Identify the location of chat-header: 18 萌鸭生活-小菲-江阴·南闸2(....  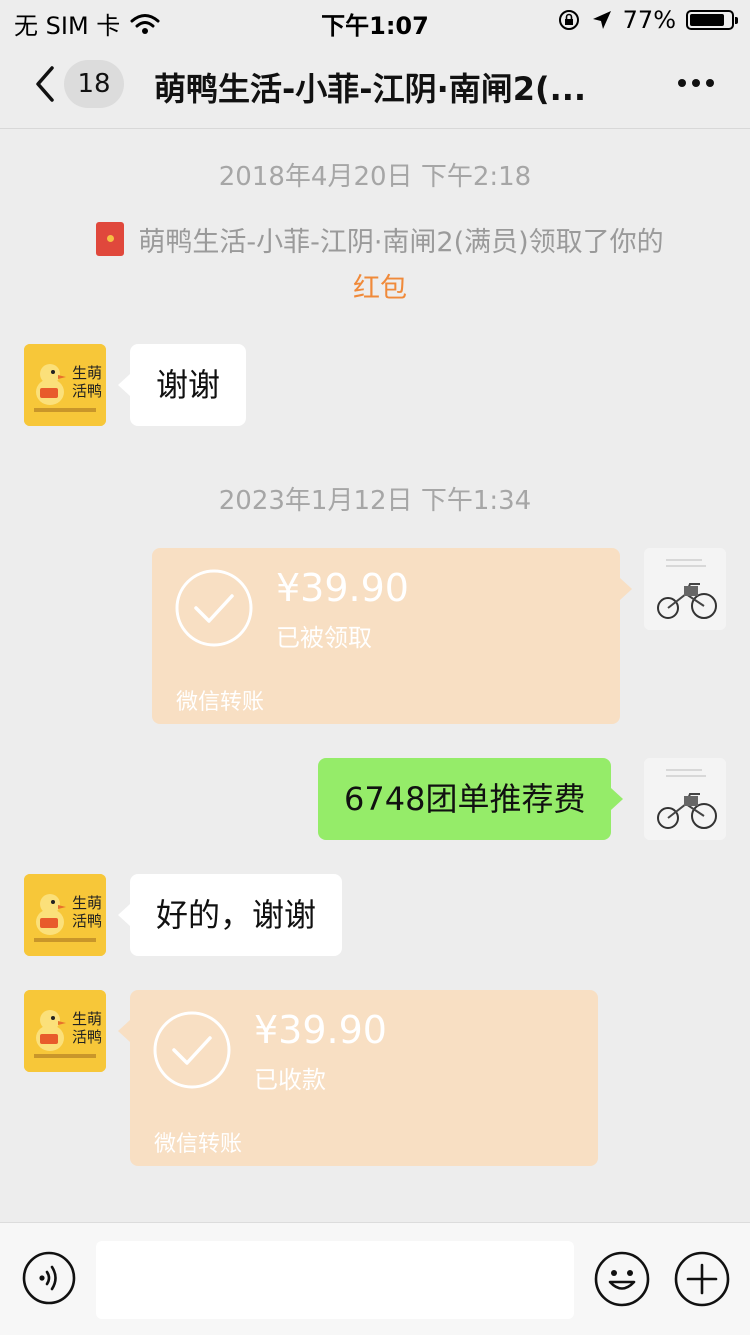
(375, 84).